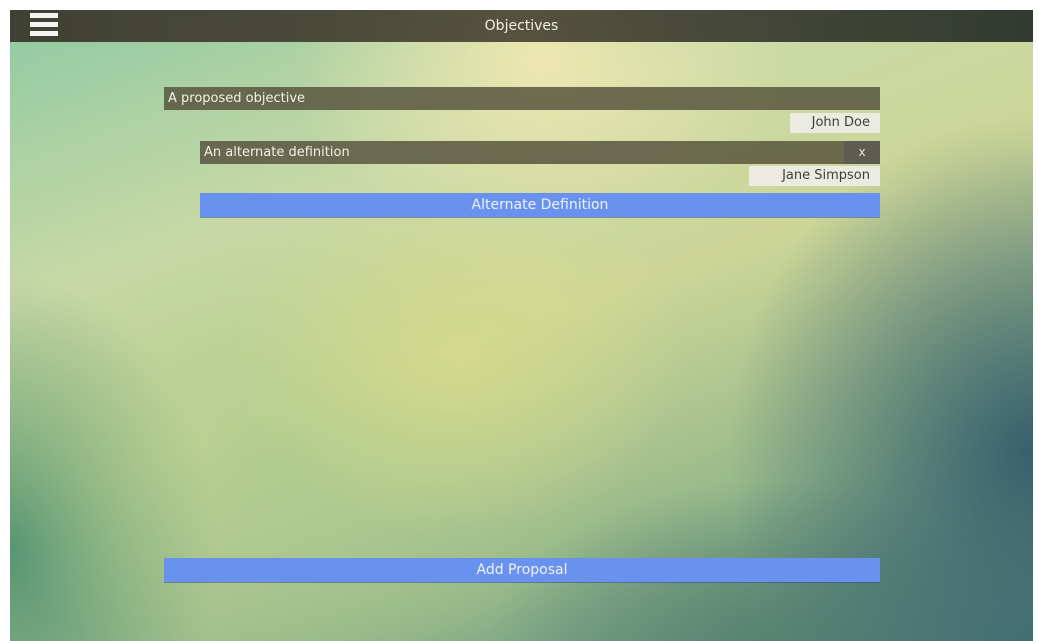  What do you see at coordinates (862, 152) in the screenshot?
I see `remove-alternate-button: x` at bounding box center [862, 152].